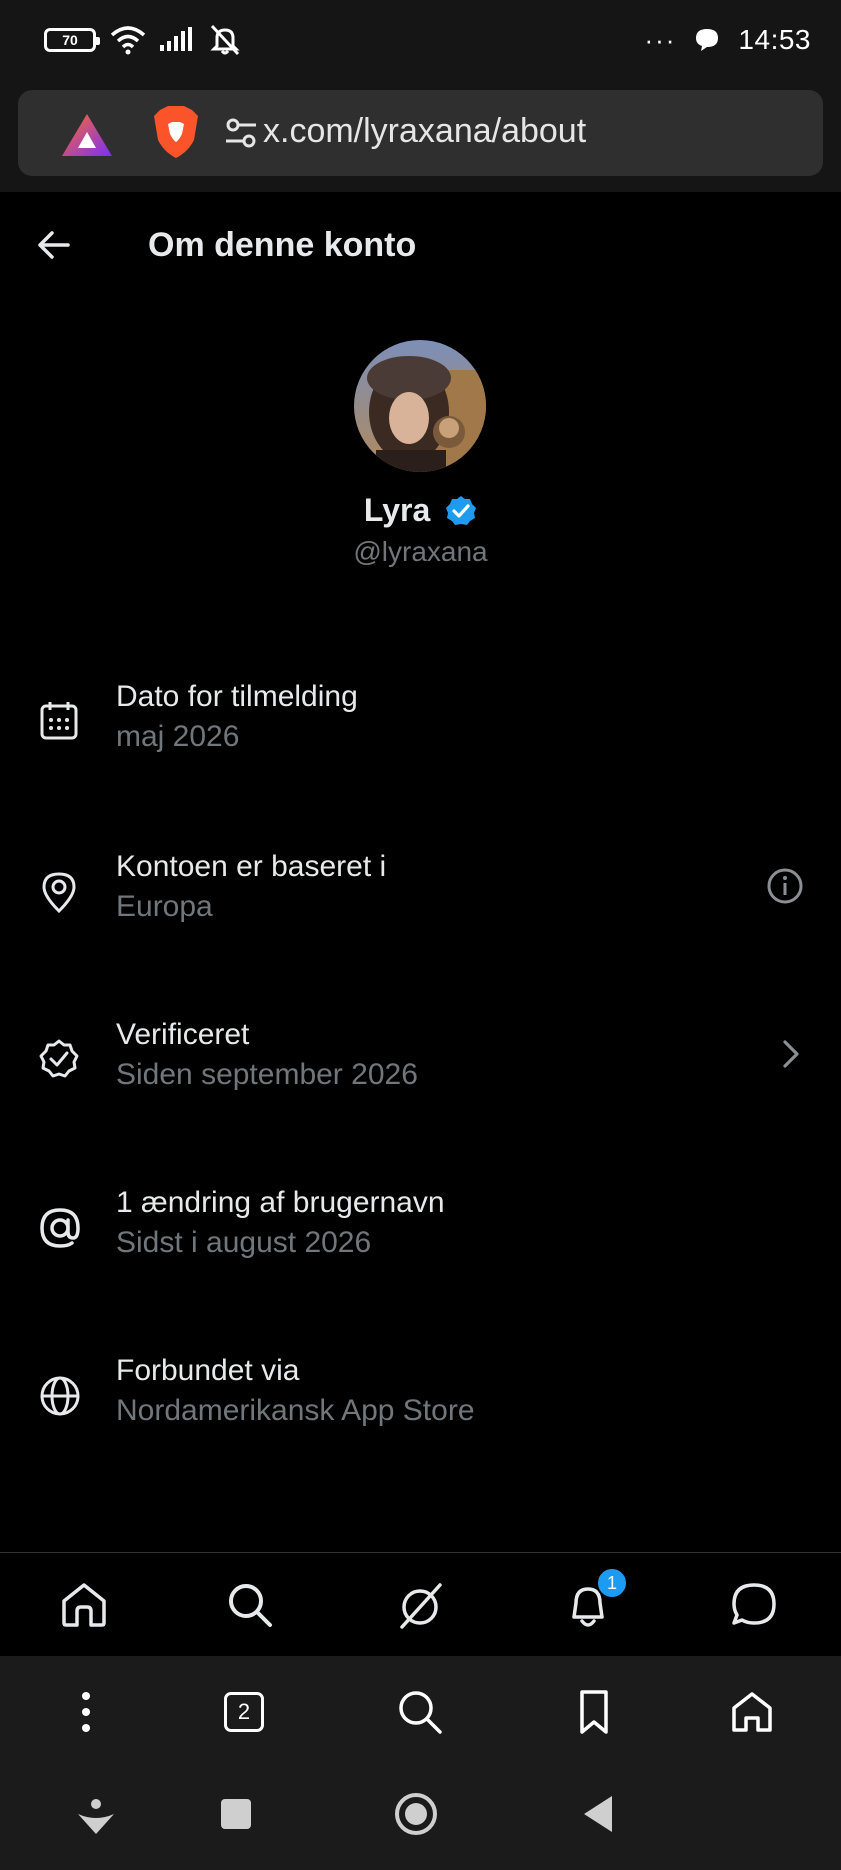  Describe the element at coordinates (416, 1814) in the screenshot. I see `home-button-icon` at that location.